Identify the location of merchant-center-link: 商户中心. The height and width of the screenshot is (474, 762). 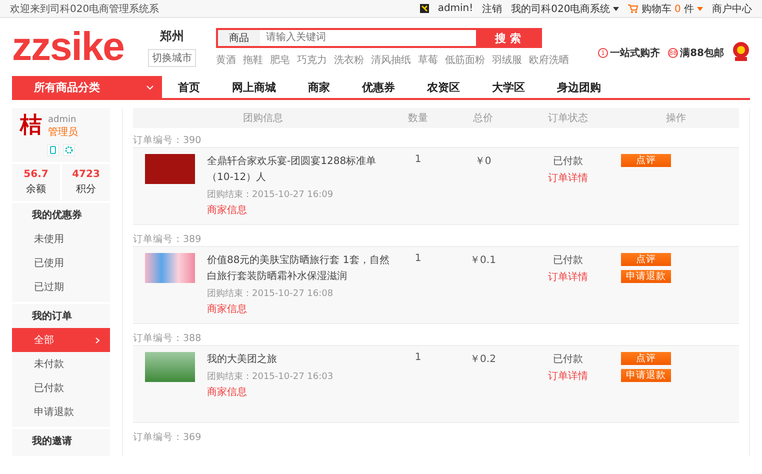
(732, 9).